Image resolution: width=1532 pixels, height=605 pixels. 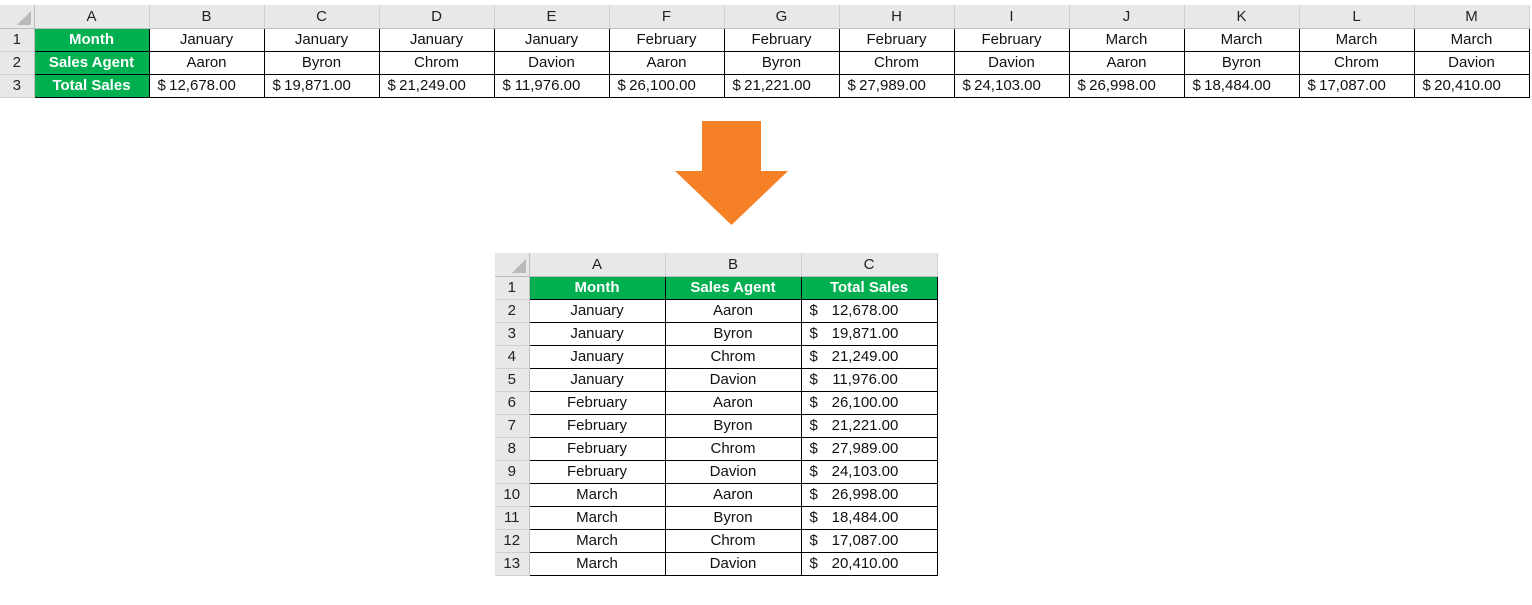 I want to click on column-header-i: I, so click(x=1012, y=17).